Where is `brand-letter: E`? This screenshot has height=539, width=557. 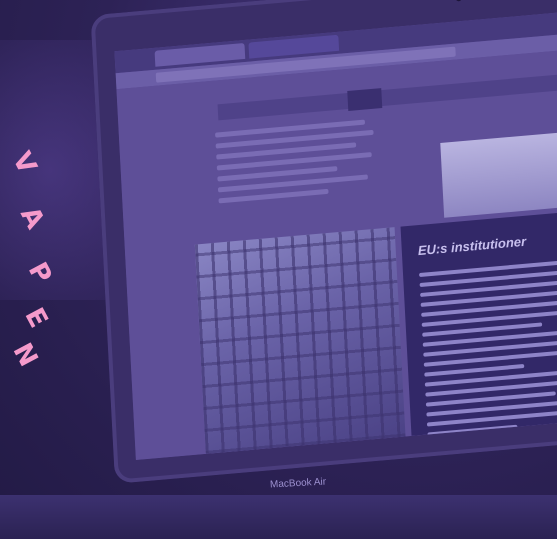 brand-letter: E is located at coordinates (36, 318).